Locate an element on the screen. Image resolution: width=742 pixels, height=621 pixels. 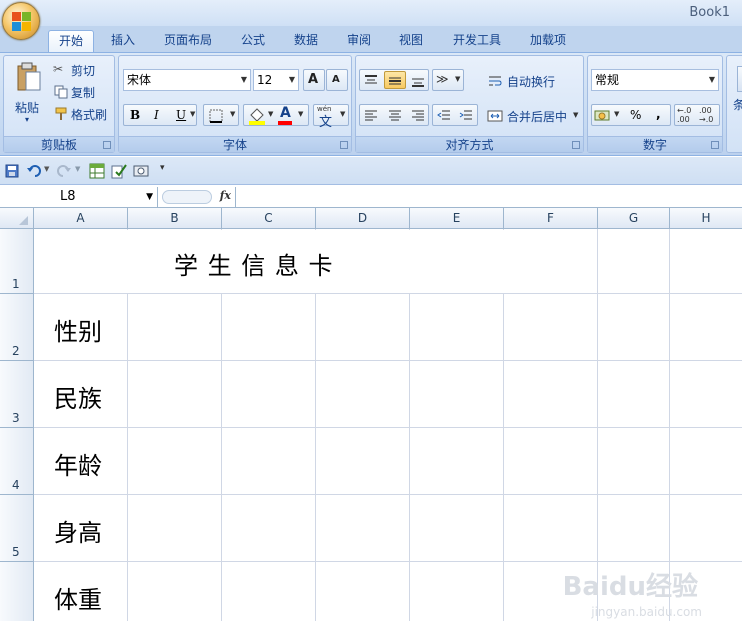
redo-icon is located at coordinates (64, 171).